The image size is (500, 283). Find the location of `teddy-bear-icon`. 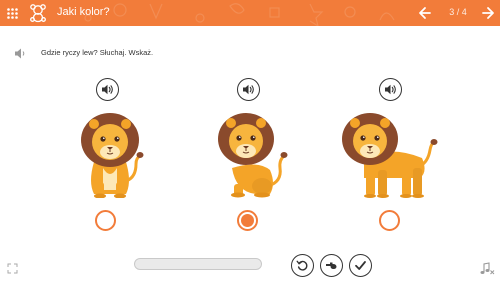

teddy-bear-icon is located at coordinates (38, 13).